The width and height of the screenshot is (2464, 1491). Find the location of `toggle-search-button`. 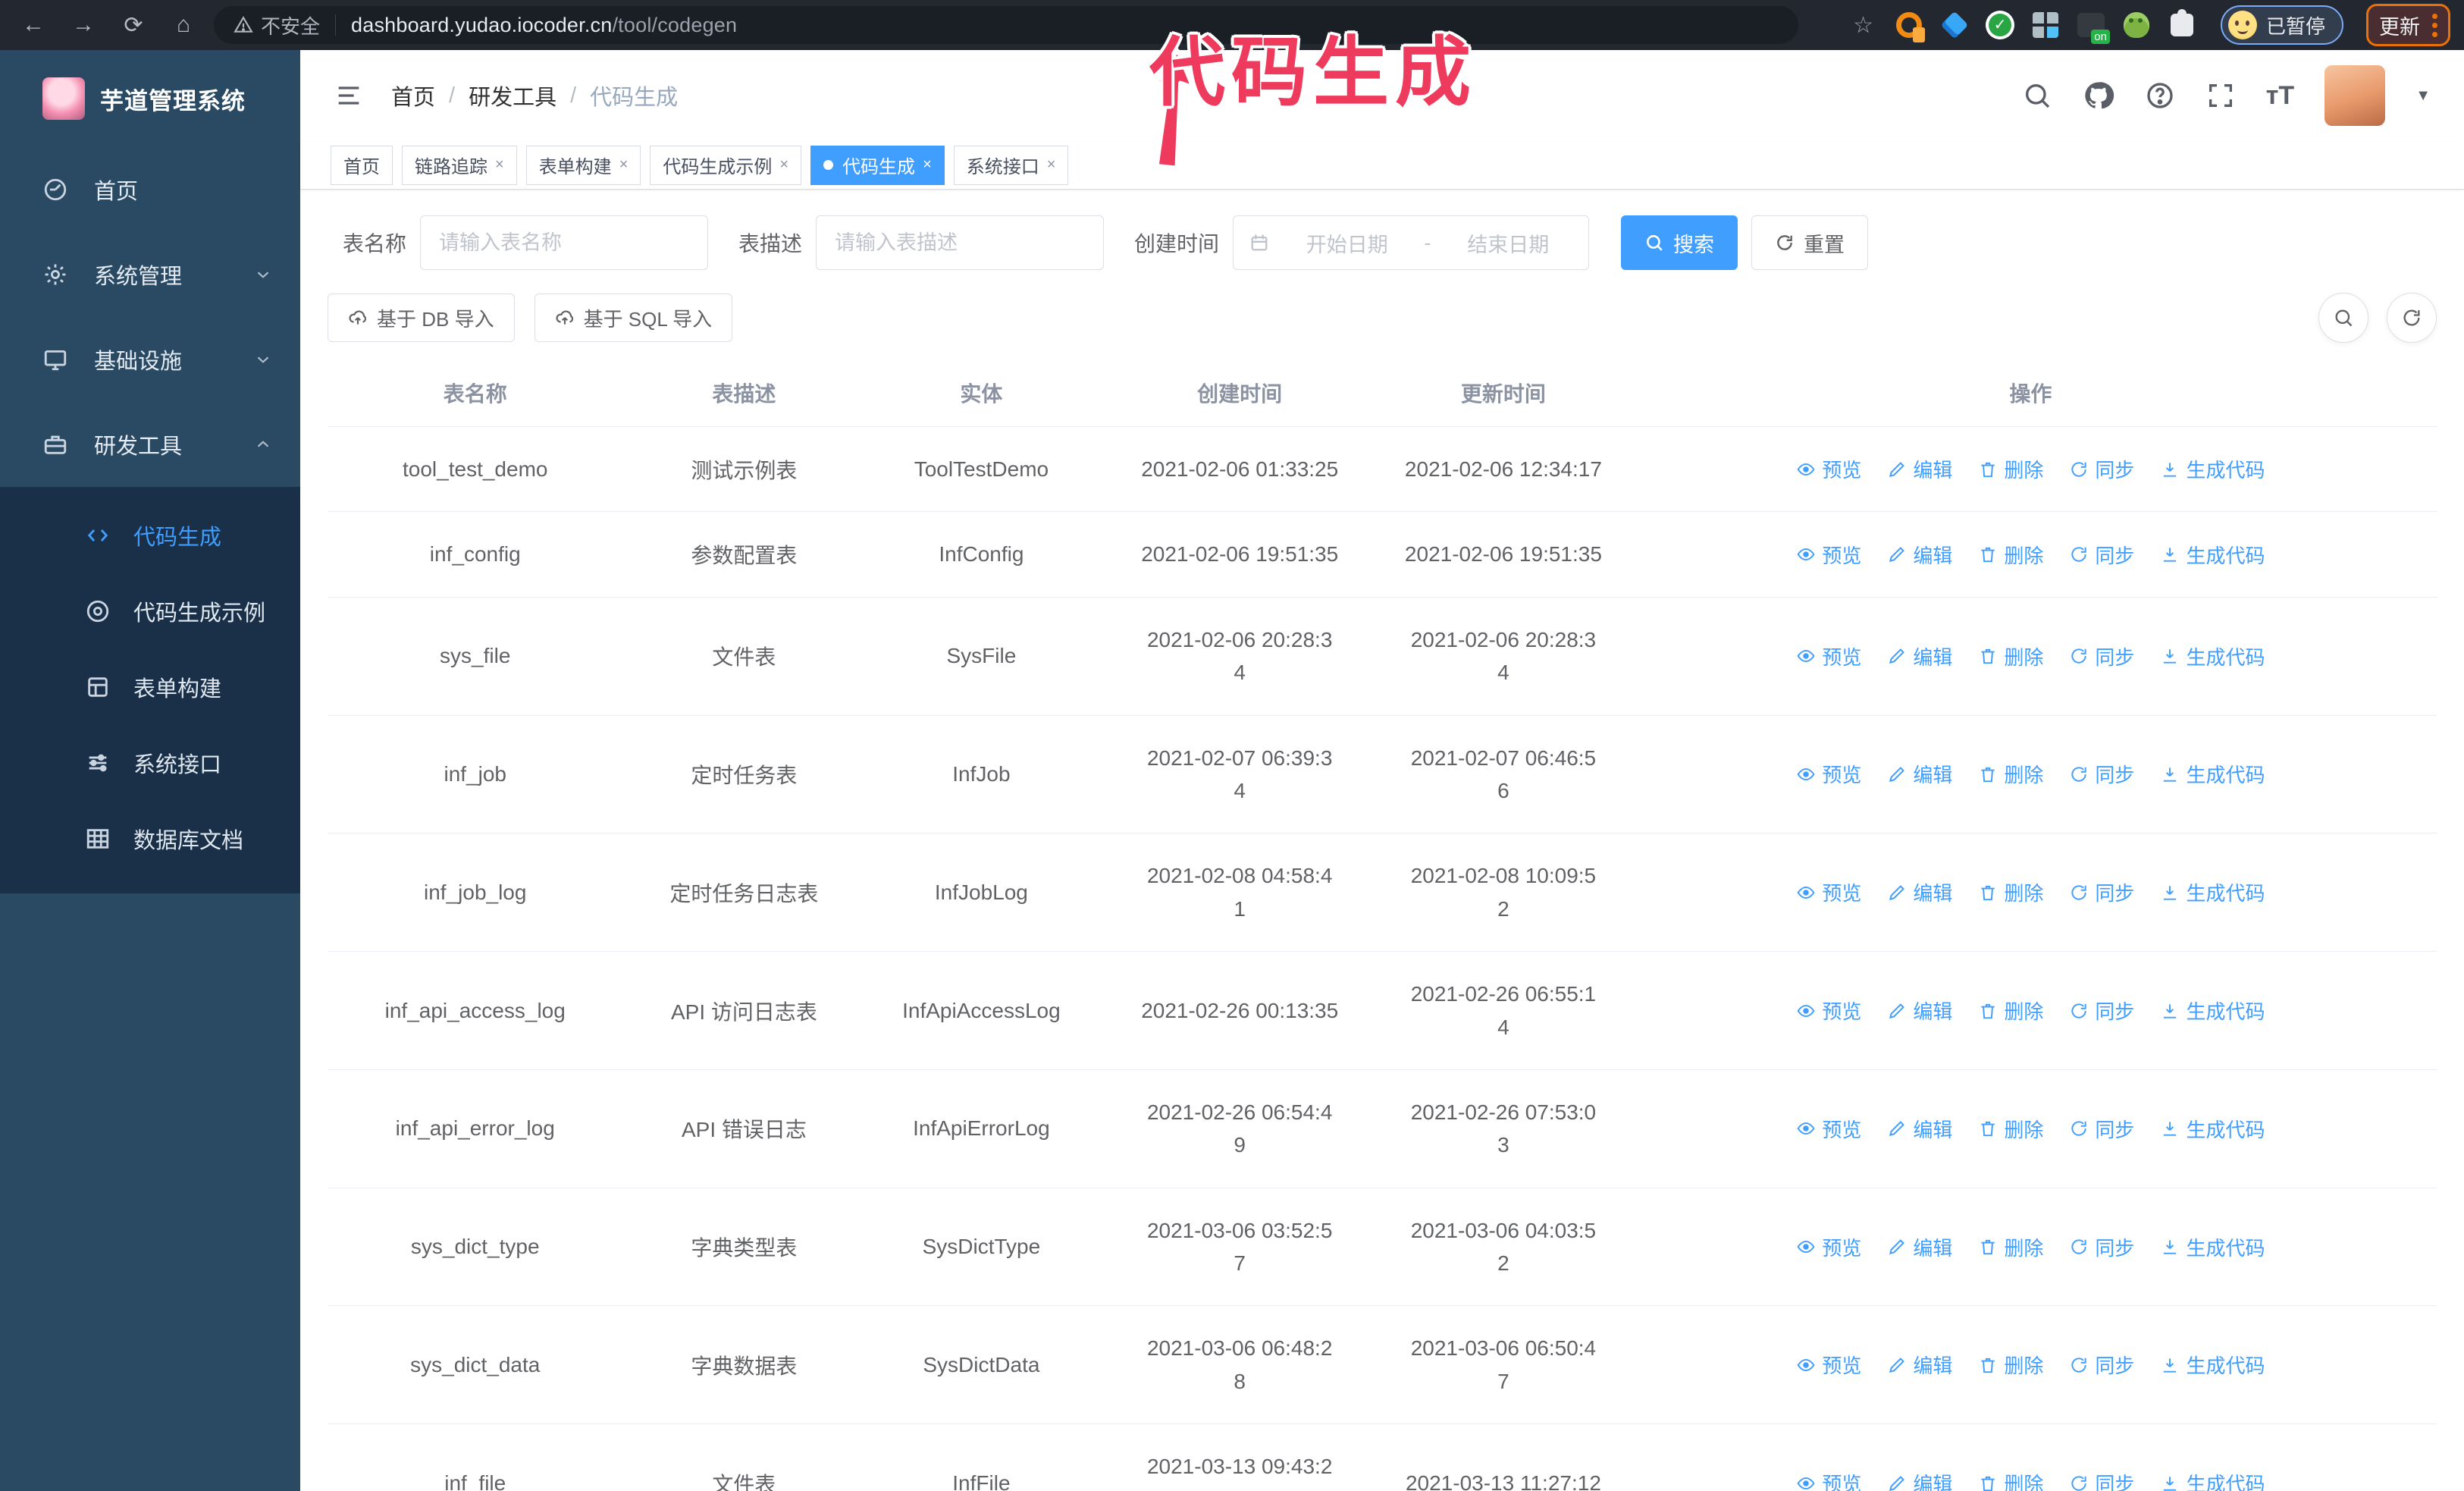

toggle-search-button is located at coordinates (2343, 318).